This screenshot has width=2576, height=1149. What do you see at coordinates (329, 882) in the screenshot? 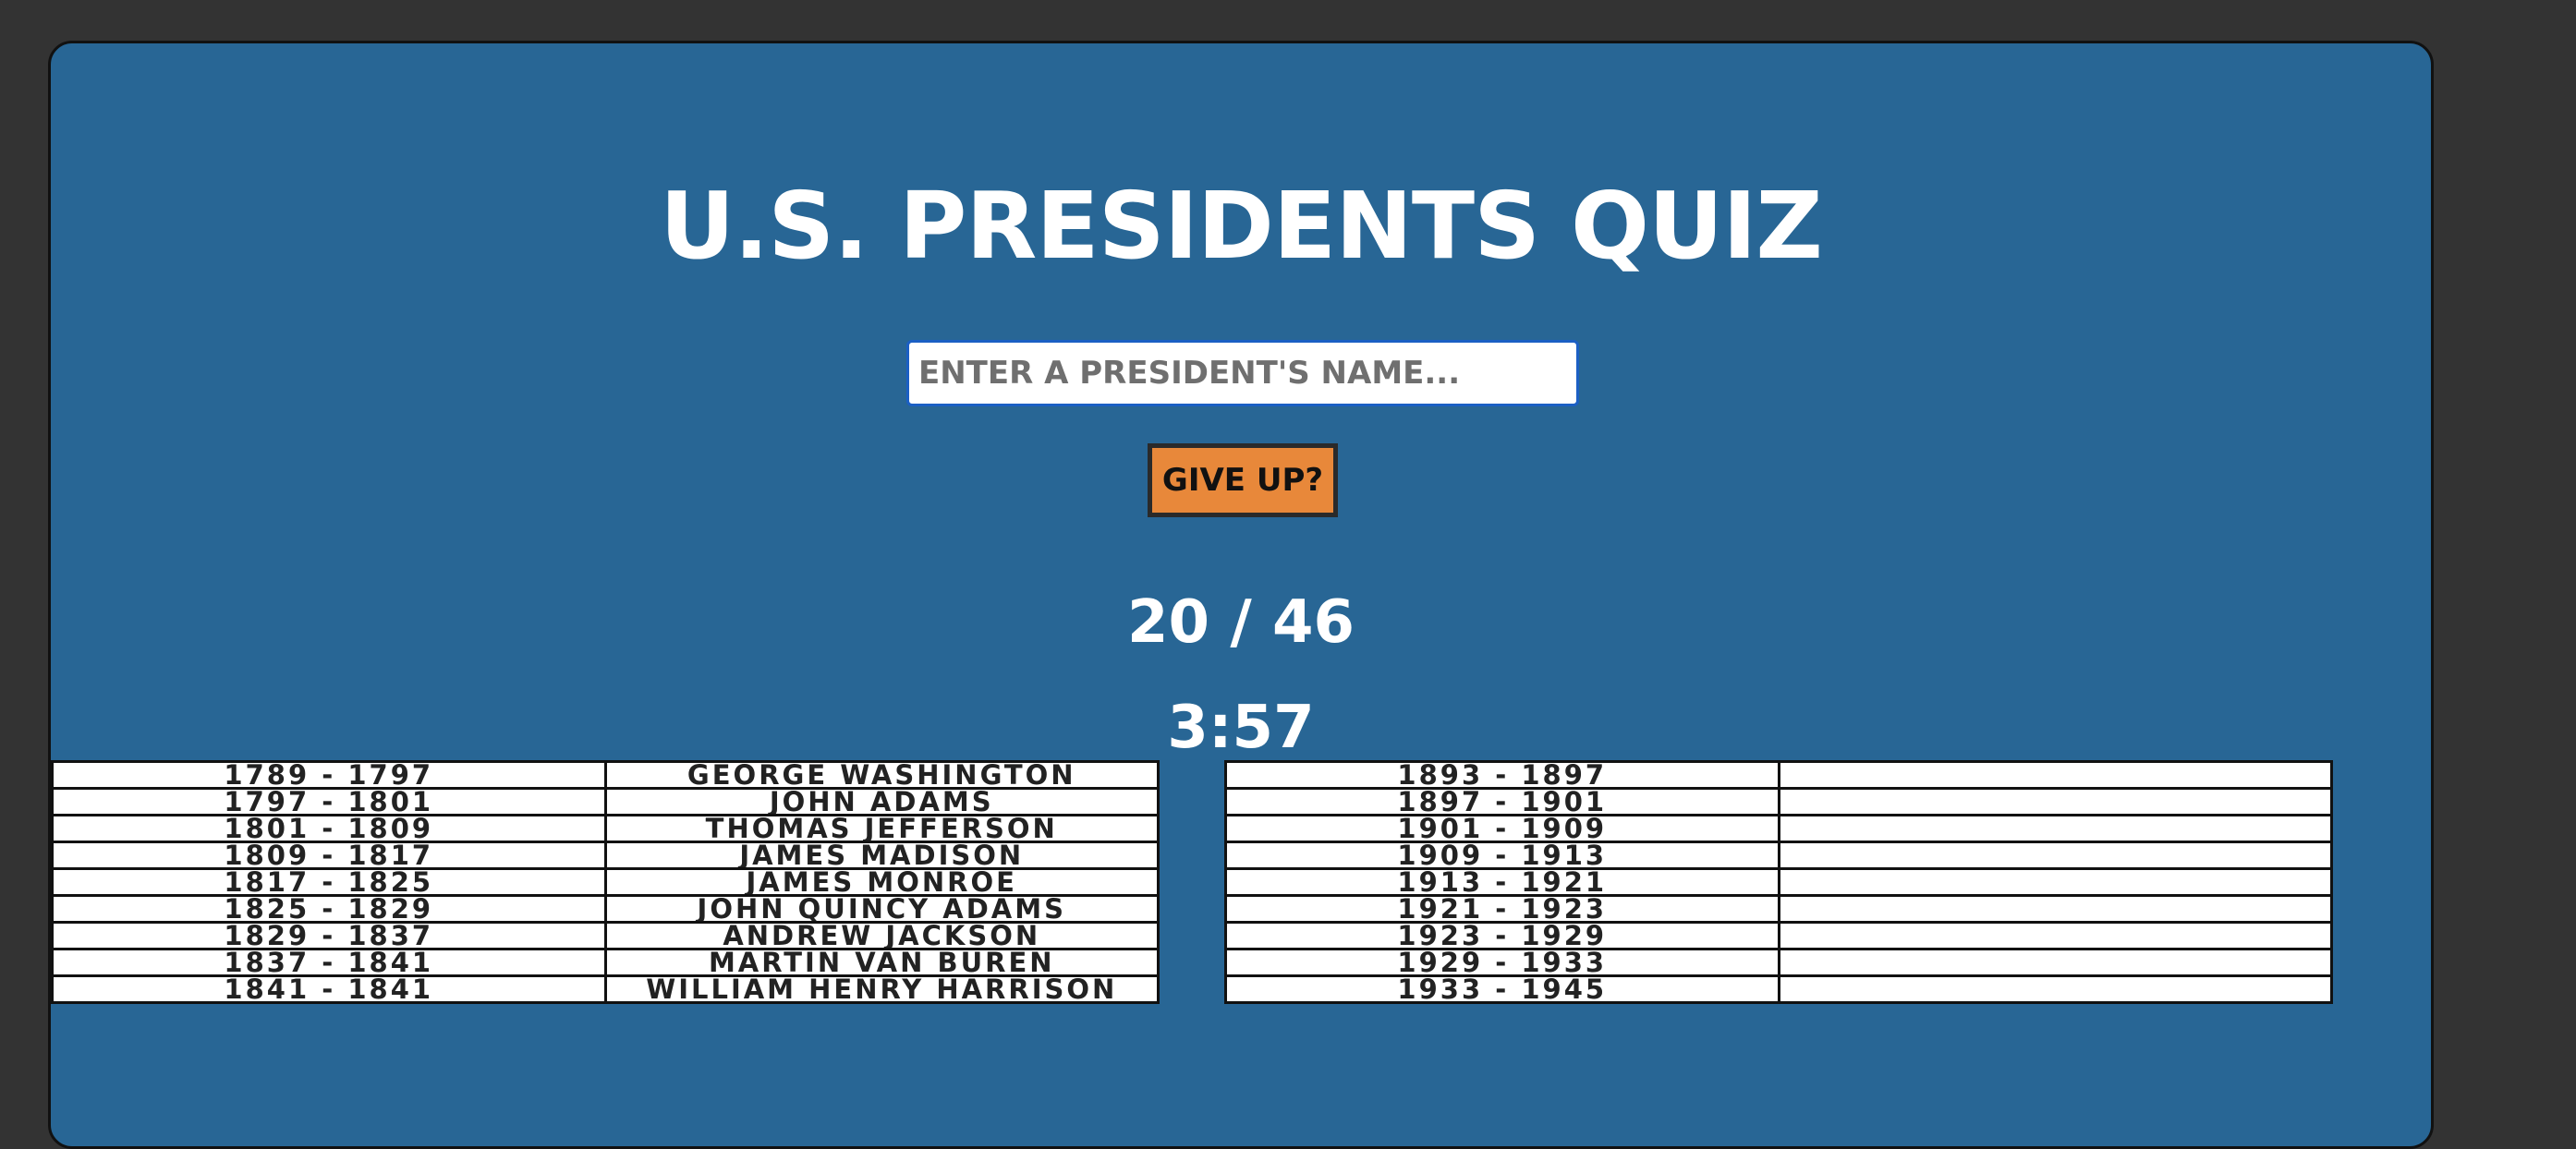
I see `term-years-cell: 1817 - 1825` at bounding box center [329, 882].